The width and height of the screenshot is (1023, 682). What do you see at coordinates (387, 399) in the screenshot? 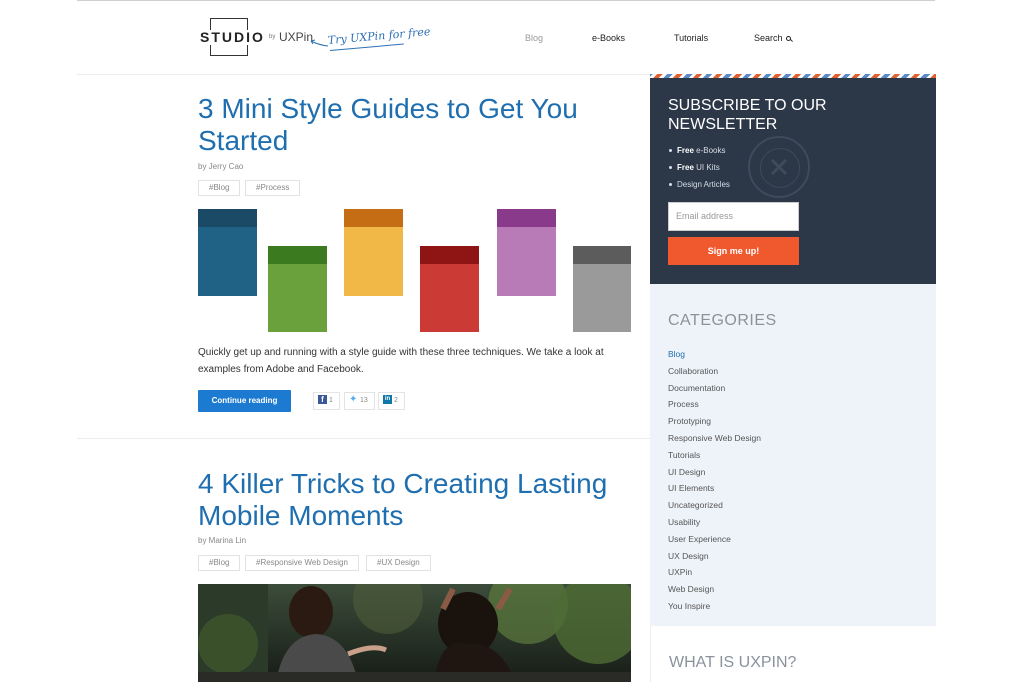
I see `linkedin-icon: in` at bounding box center [387, 399].